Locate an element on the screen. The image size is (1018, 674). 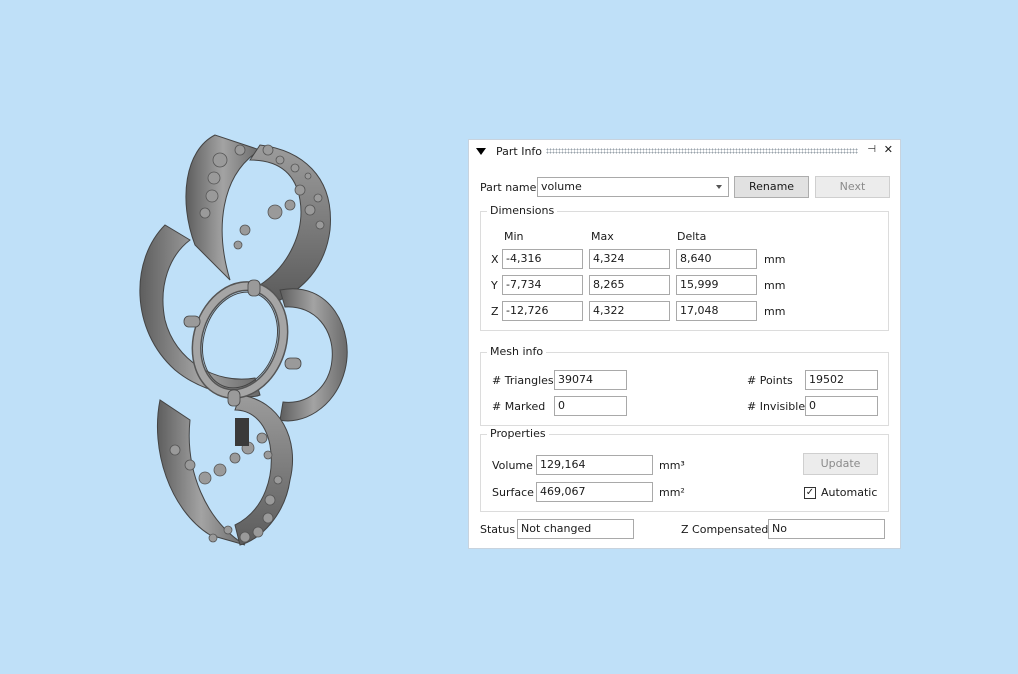
part-name-dropdown: volume is located at coordinates (633, 187).